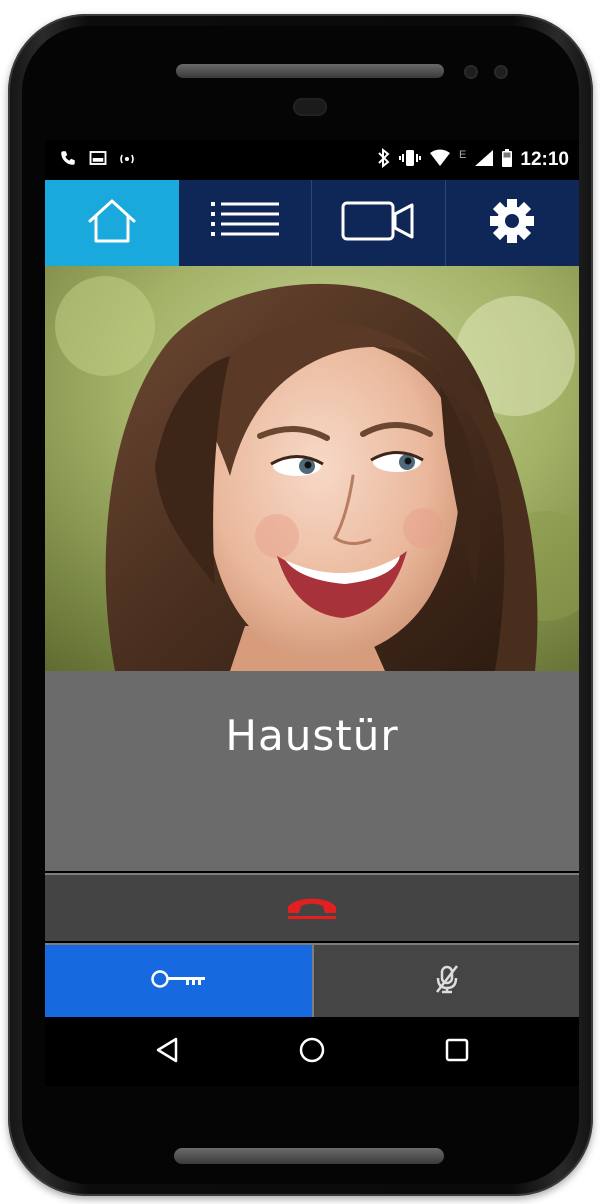 Image resolution: width=601 pixels, height=1204 pixels. I want to click on action-row, so click(312, 980).